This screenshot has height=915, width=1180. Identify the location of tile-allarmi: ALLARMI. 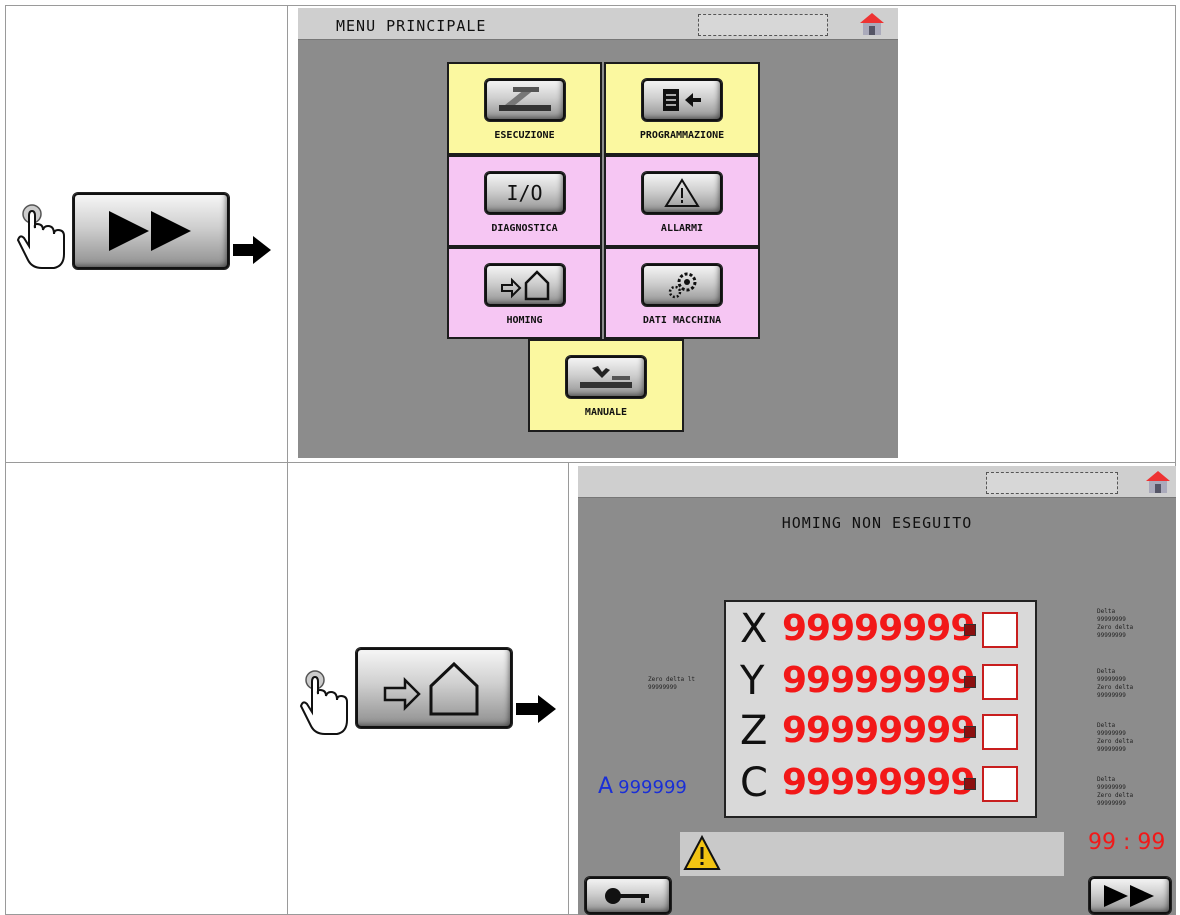
(682, 201).